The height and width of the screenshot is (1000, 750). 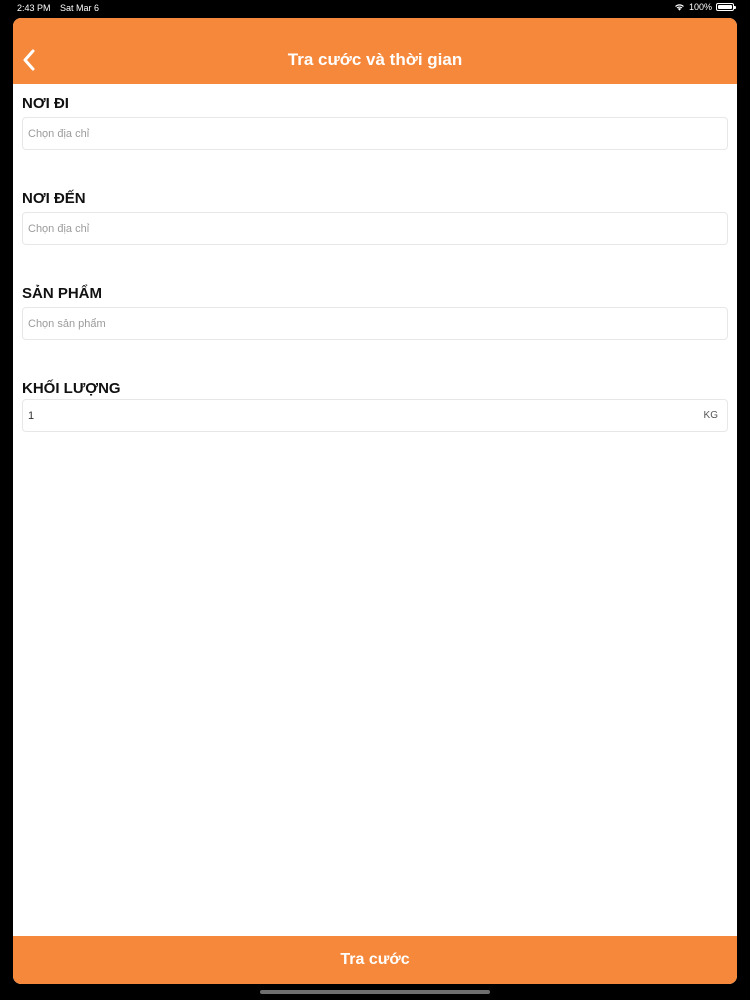 I want to click on destination-group: NƠI ĐẾN, so click(x=375, y=231).